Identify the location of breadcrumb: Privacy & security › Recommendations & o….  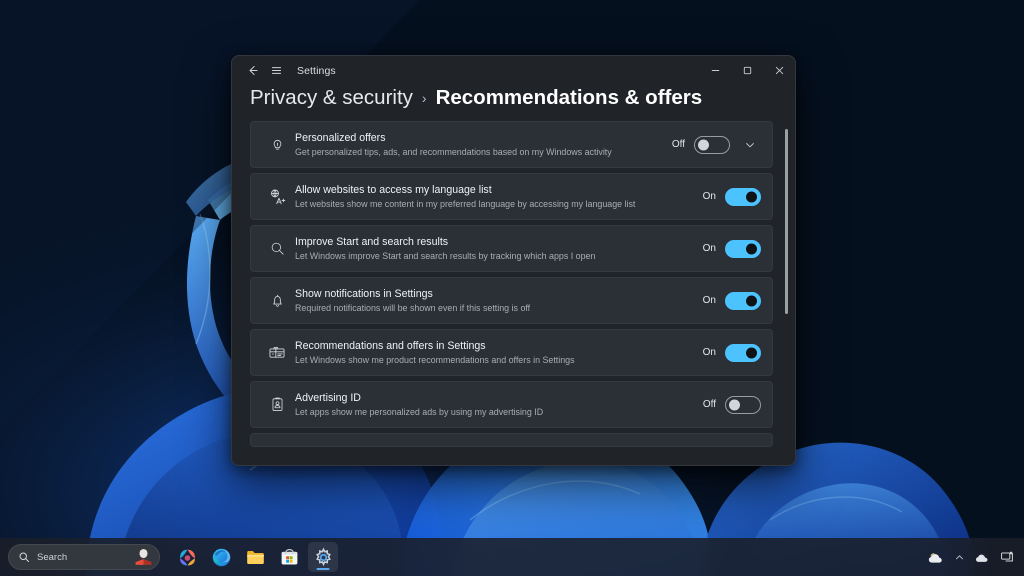
(513, 103).